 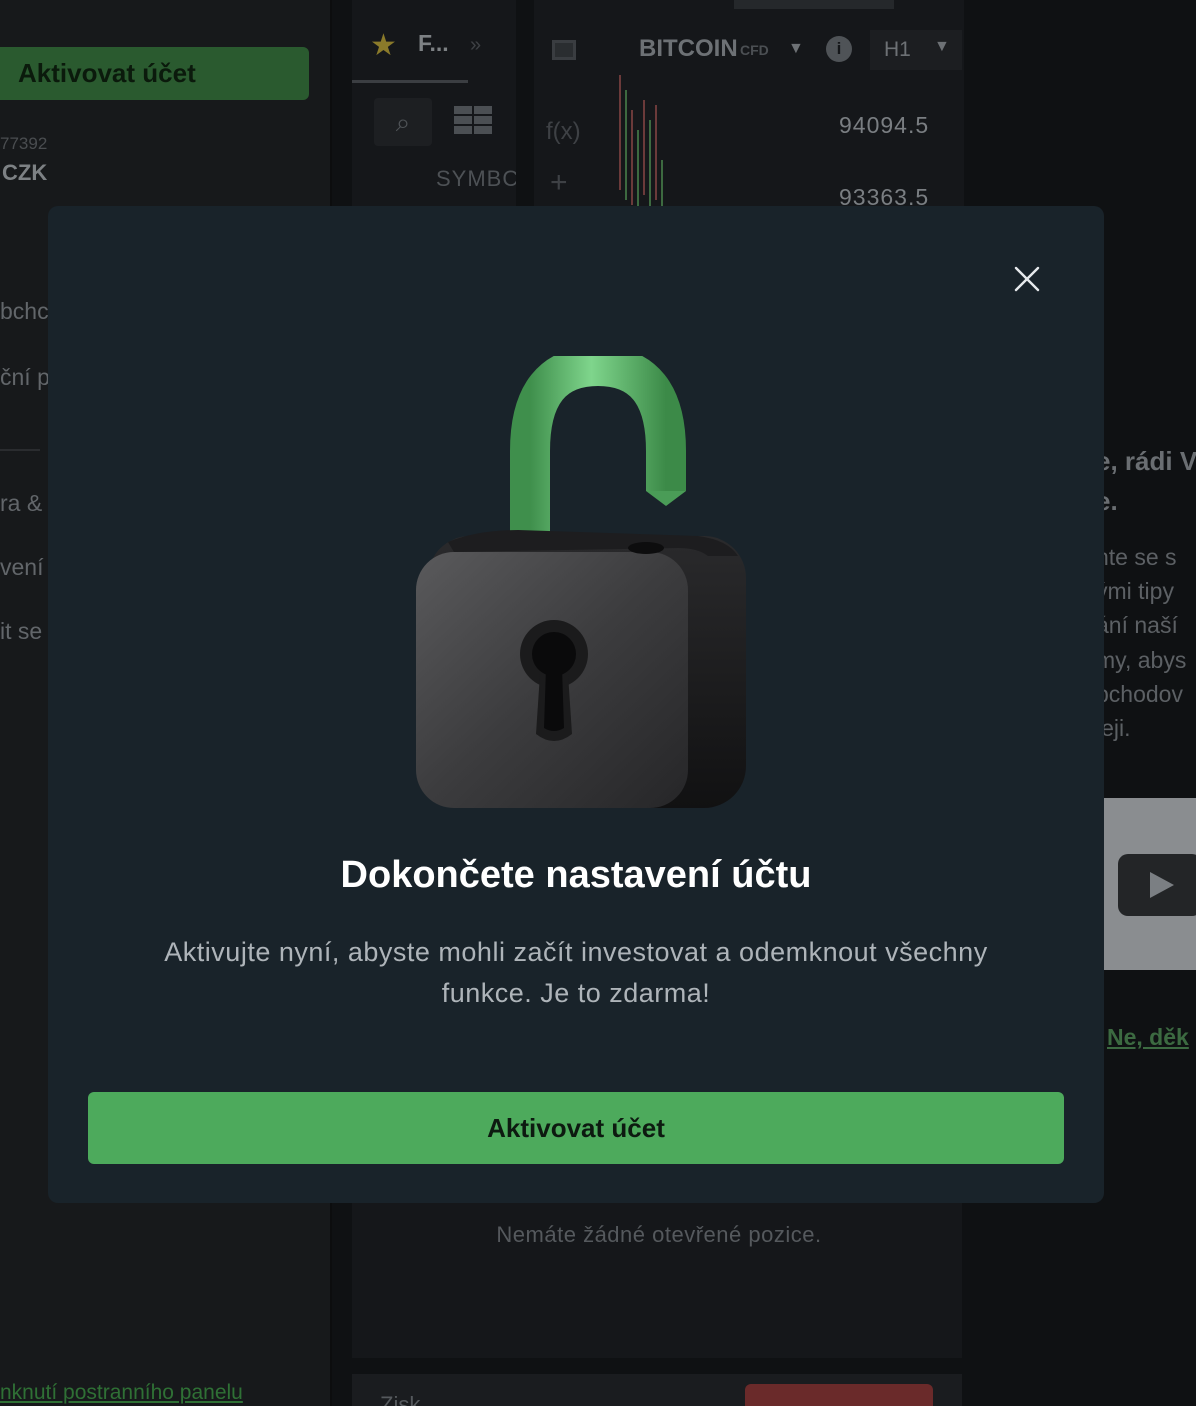 What do you see at coordinates (434, 105) in the screenshot?
I see `watchlist-panel: ★ F... » ⌕ SYMBC` at bounding box center [434, 105].